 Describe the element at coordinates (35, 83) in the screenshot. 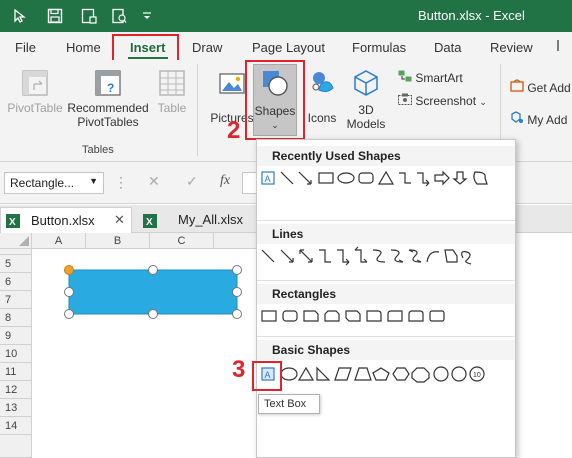

I see `pivottable-icon` at that location.